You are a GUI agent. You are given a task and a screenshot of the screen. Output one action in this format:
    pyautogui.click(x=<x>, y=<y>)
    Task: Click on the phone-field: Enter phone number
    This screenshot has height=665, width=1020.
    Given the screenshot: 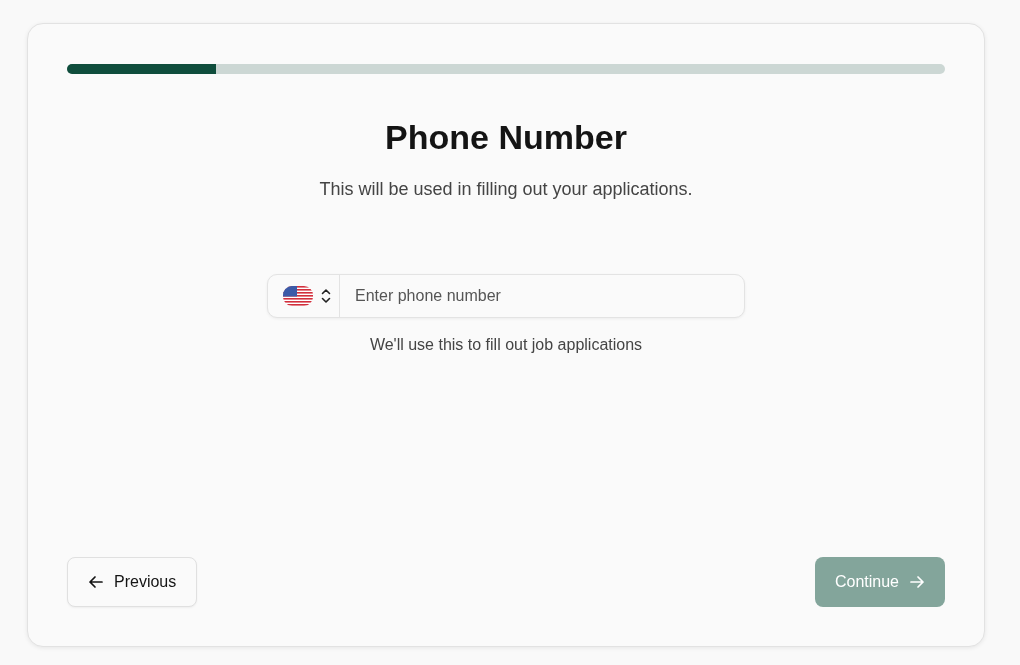 What is the action you would take?
    pyautogui.click(x=506, y=296)
    